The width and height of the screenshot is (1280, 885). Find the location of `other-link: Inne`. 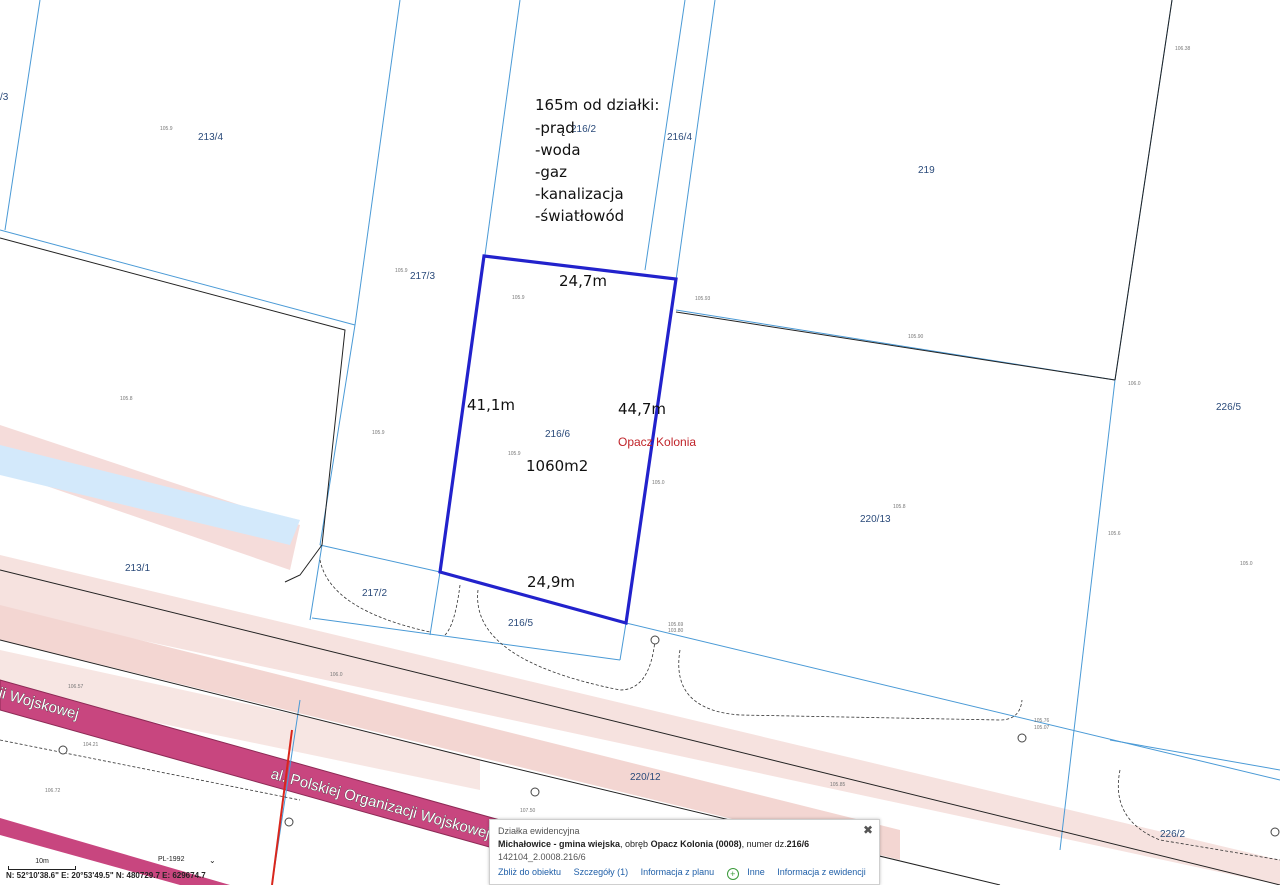

other-link: Inne is located at coordinates (756, 872).